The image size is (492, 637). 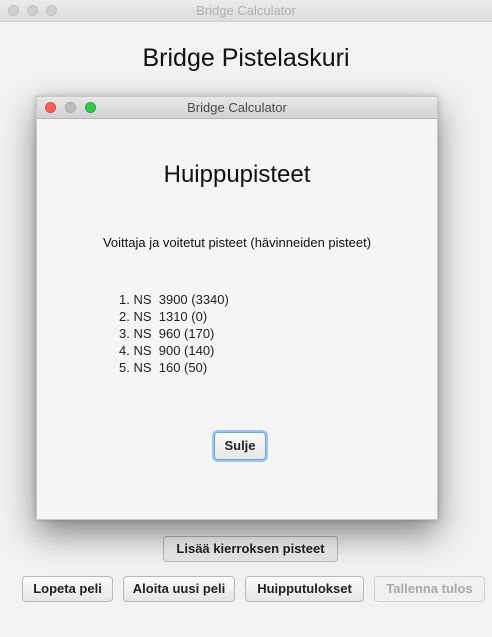 What do you see at coordinates (167, 333) in the screenshot?
I see `list-item: 3. NS 960 (170)` at bounding box center [167, 333].